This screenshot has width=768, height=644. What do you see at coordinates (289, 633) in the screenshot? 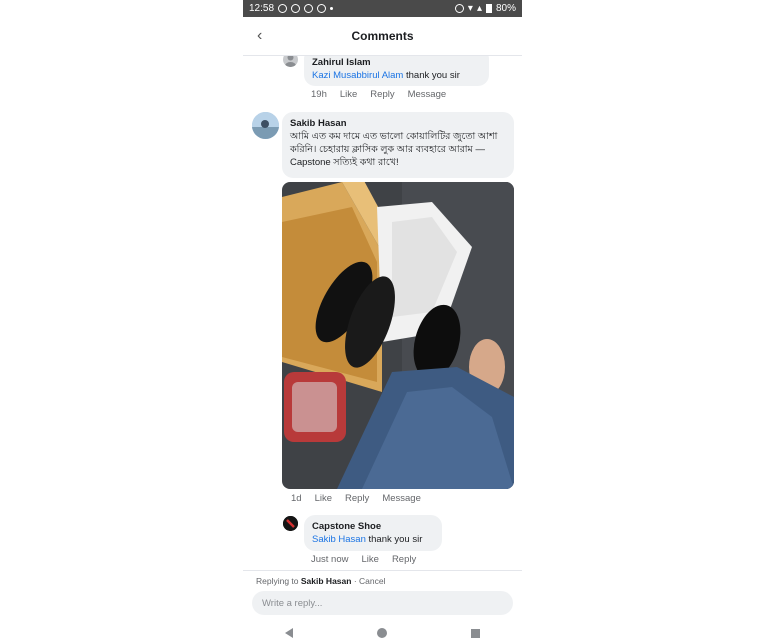
I see `nav-back-icon` at bounding box center [289, 633].